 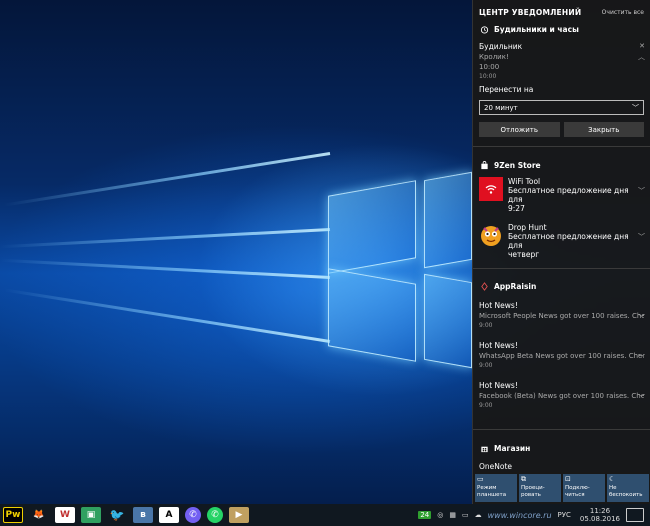 What do you see at coordinates (641, 57) in the screenshot?
I see `chevron-up-icon: ︿` at bounding box center [641, 57].